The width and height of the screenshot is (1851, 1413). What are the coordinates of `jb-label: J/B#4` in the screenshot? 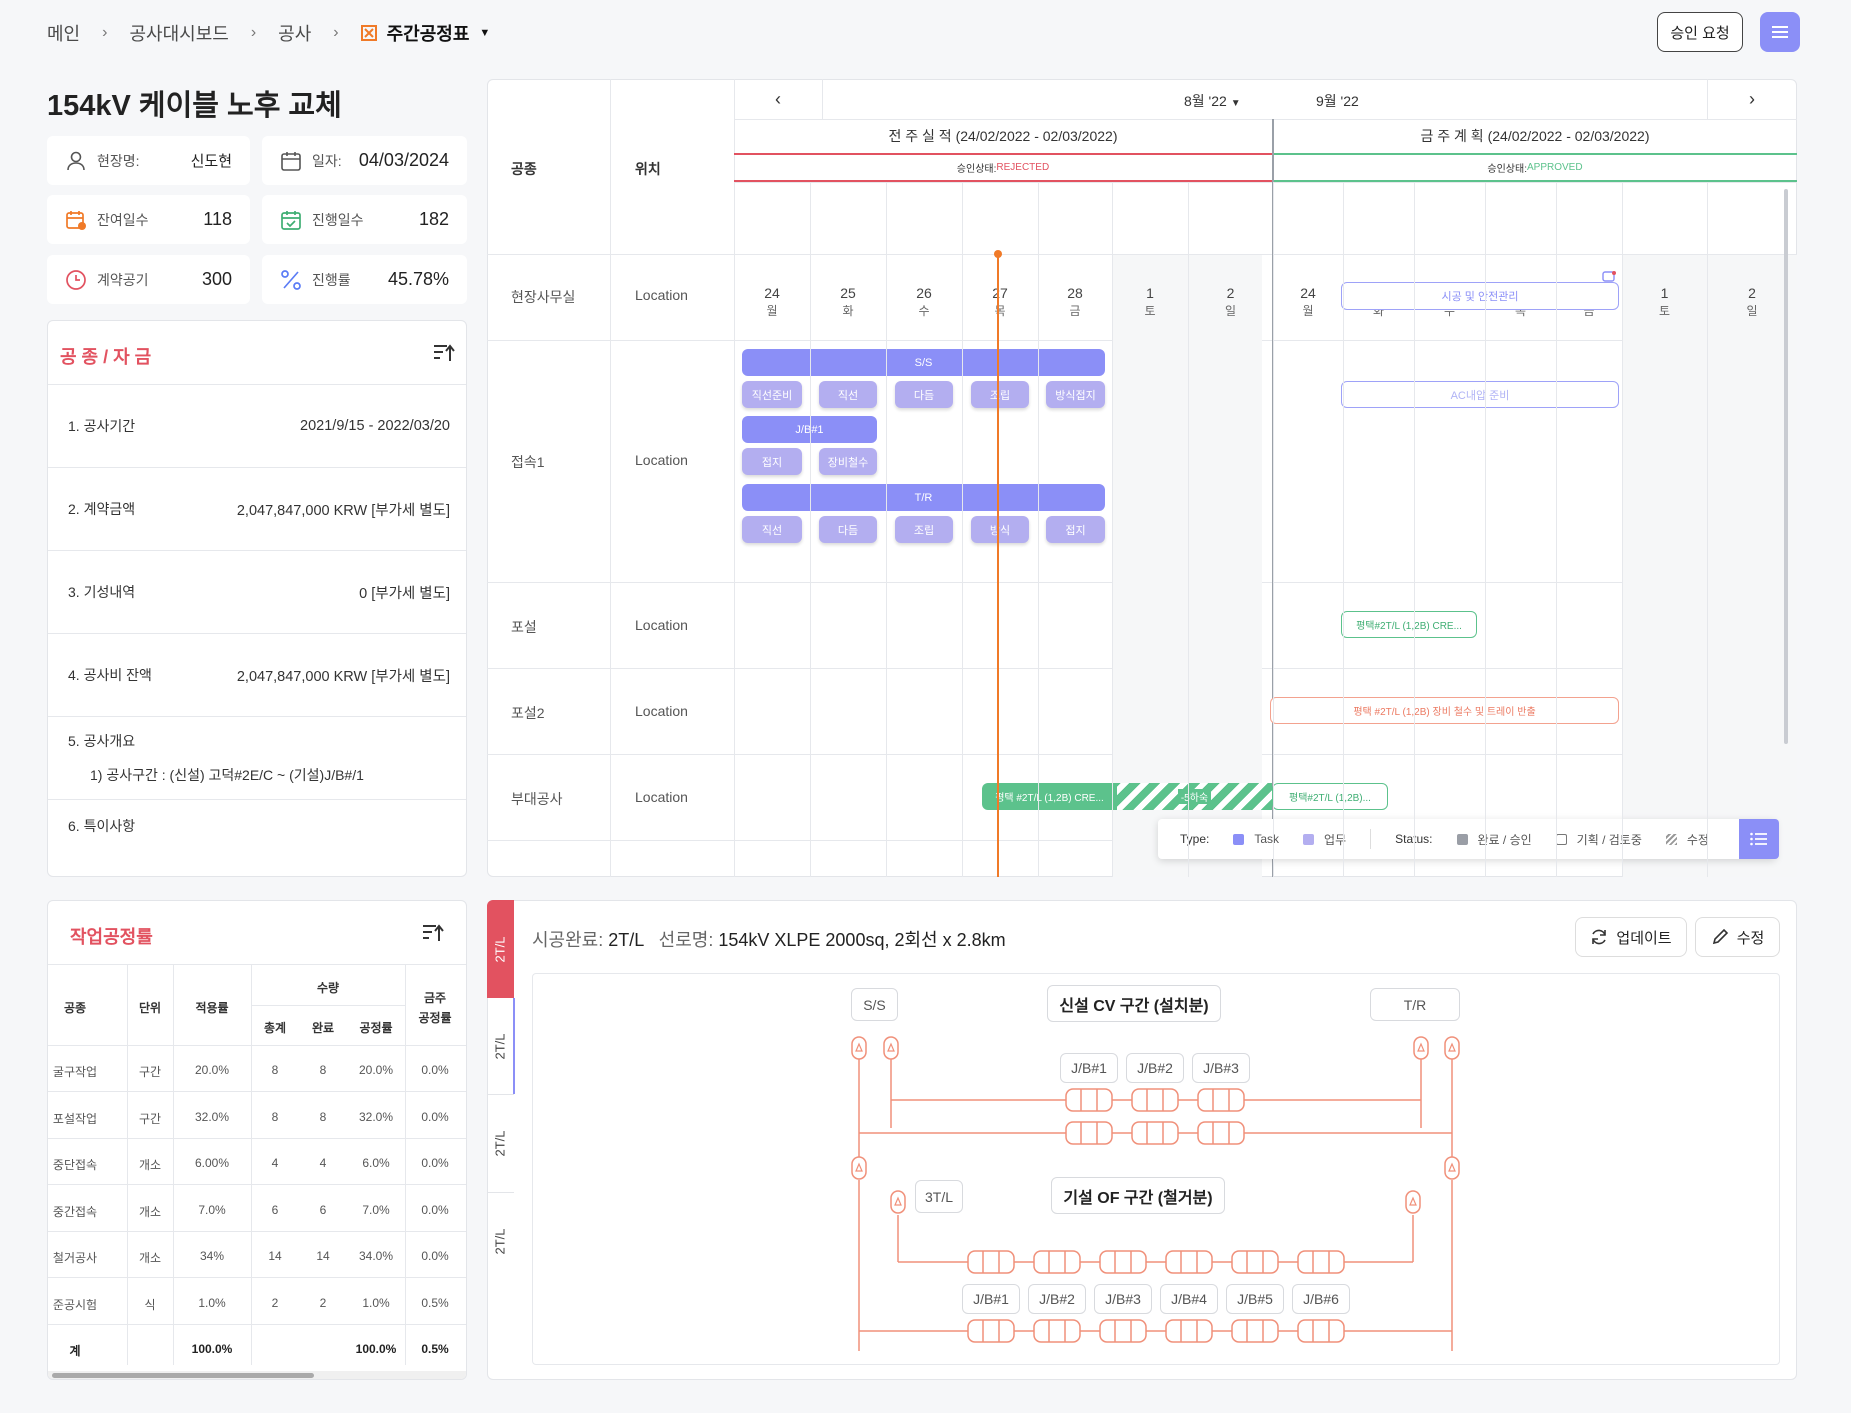 It's located at (1189, 1299).